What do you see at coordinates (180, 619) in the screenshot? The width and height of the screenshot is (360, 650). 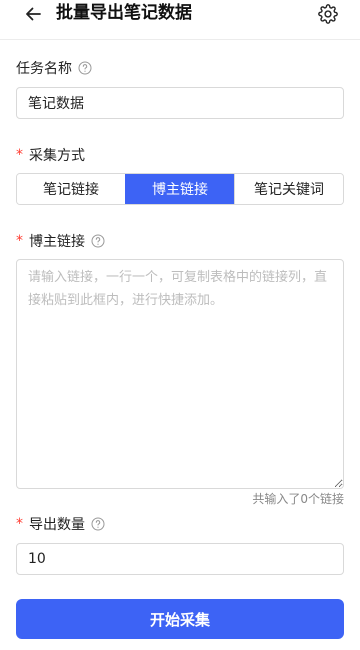 I see `start-collect-button: 开始采集` at bounding box center [180, 619].